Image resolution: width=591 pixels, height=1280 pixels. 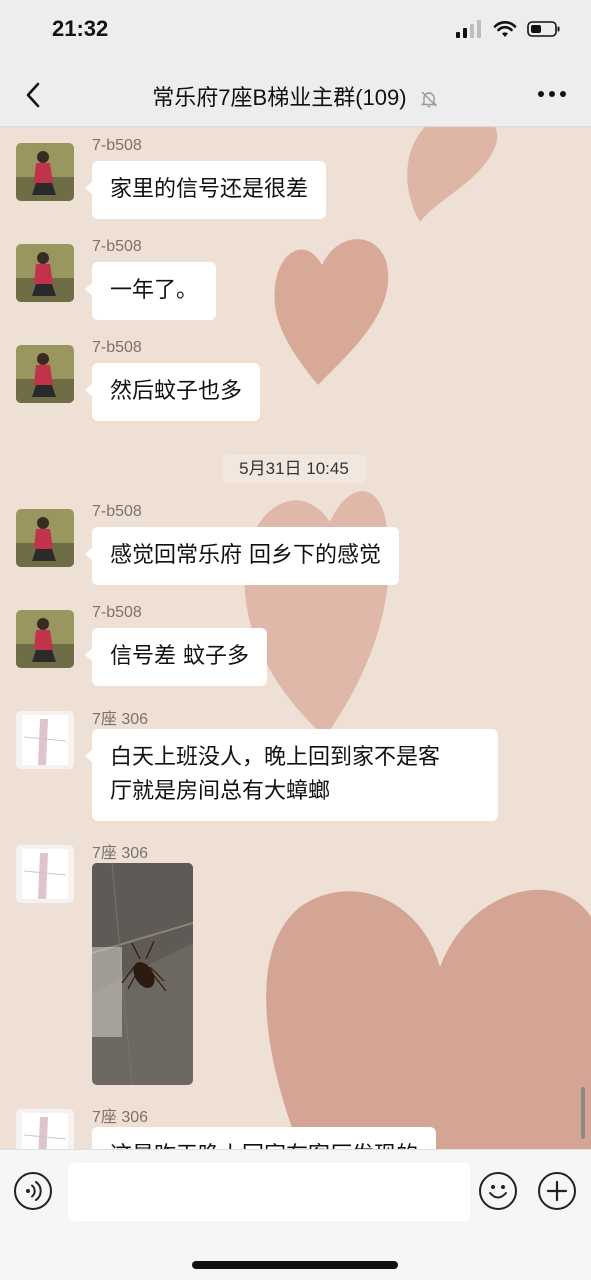 I want to click on message-bubble: 信号差 蚊子多, so click(x=176, y=657).